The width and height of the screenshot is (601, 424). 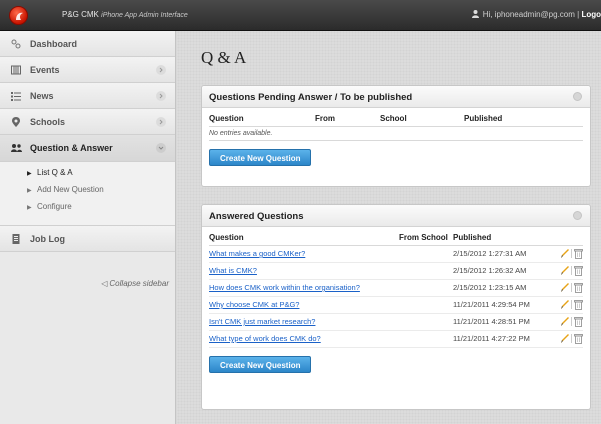 What do you see at coordinates (71, 148) in the screenshot?
I see `sidebar-item-label: Question & Answer` at bounding box center [71, 148].